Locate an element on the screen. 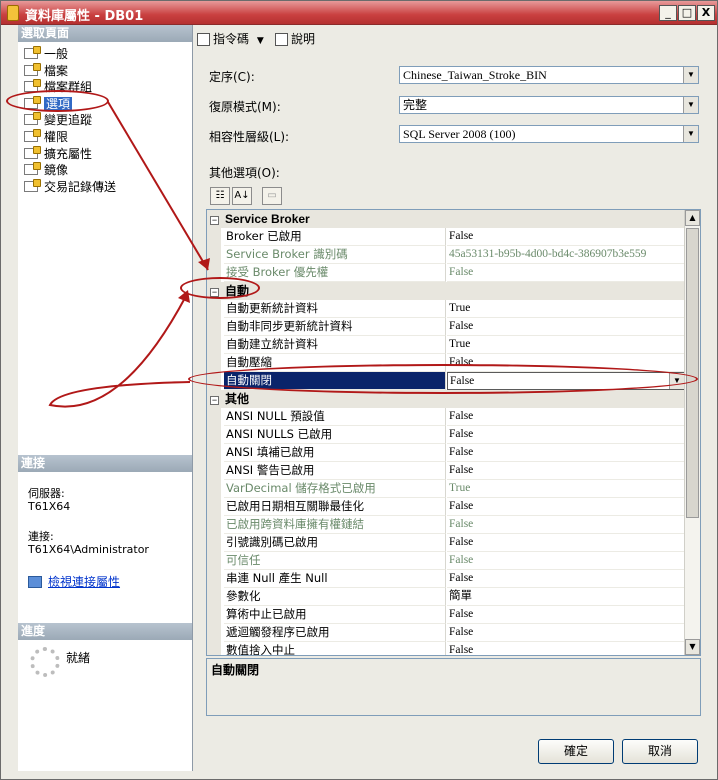 The width and height of the screenshot is (718, 780). property-value: 簡單 is located at coordinates (566, 597).